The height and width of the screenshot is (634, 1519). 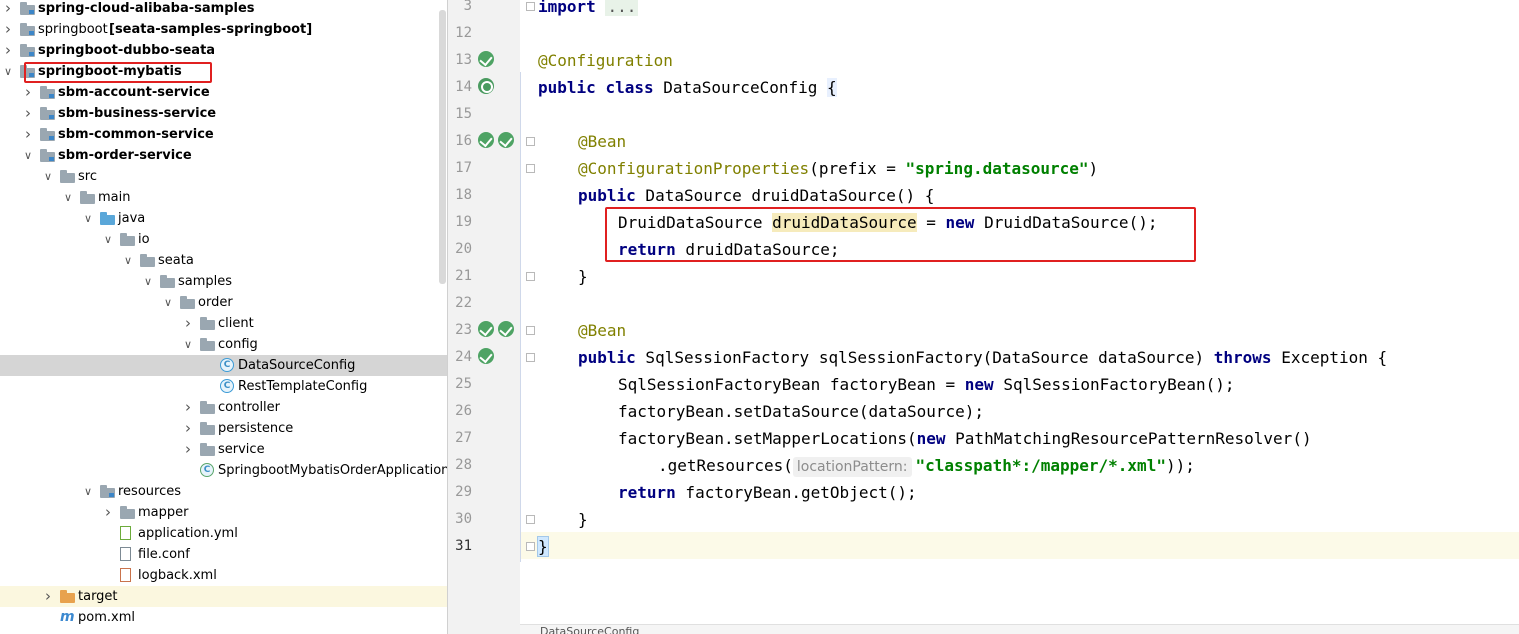 I want to click on line-number: 15, so click(x=460, y=114).